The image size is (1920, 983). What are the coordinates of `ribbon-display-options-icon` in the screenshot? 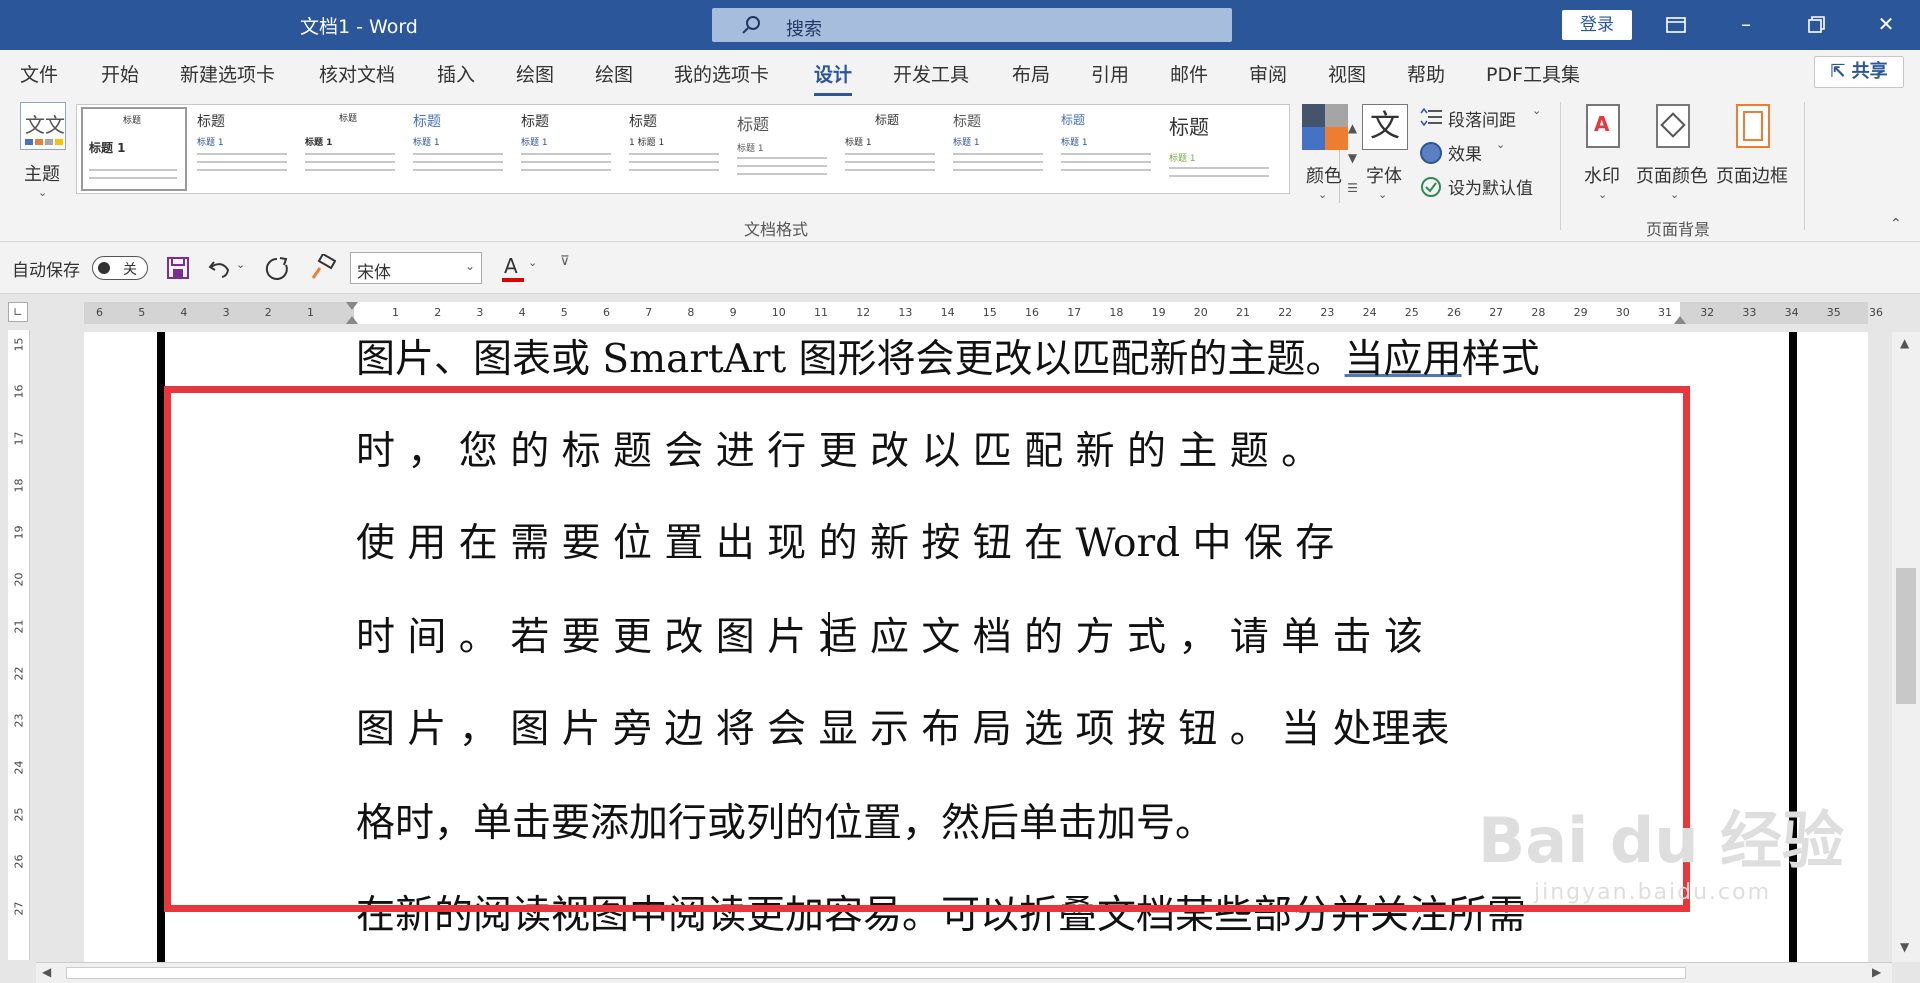 It's located at (1676, 25).